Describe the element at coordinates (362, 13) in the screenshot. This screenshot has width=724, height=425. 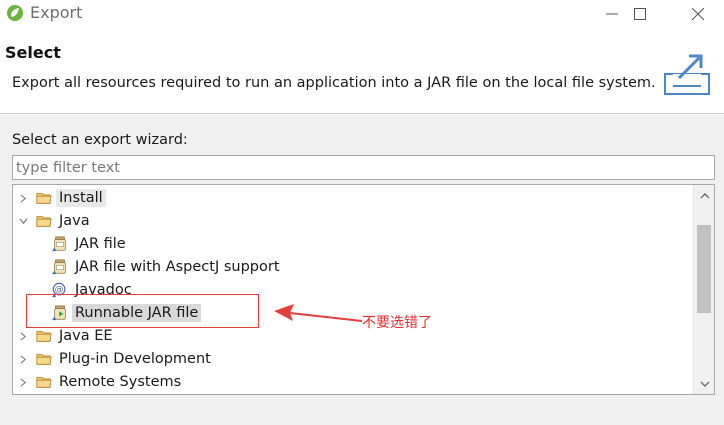
I see `title-bar: Export` at that location.